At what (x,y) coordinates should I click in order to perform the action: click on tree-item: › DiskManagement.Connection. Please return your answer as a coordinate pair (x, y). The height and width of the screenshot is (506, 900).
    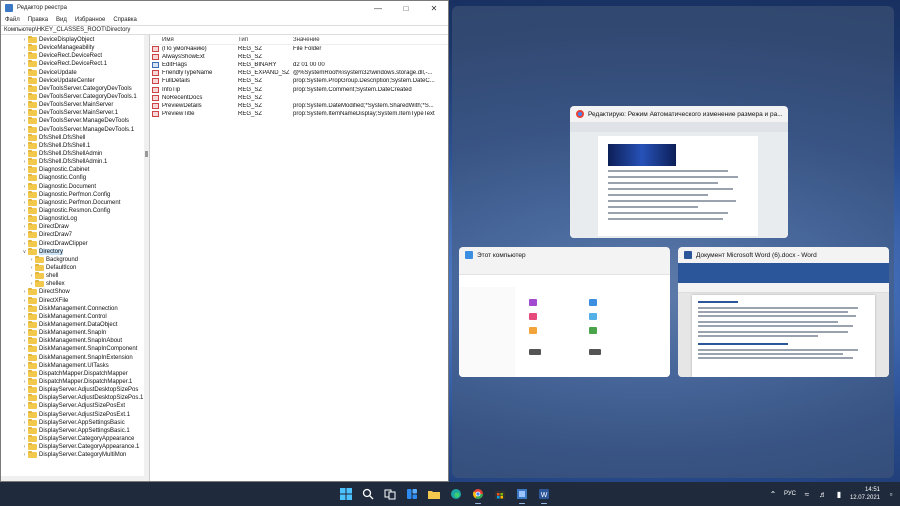
    Looking at the image, I should click on (75, 308).